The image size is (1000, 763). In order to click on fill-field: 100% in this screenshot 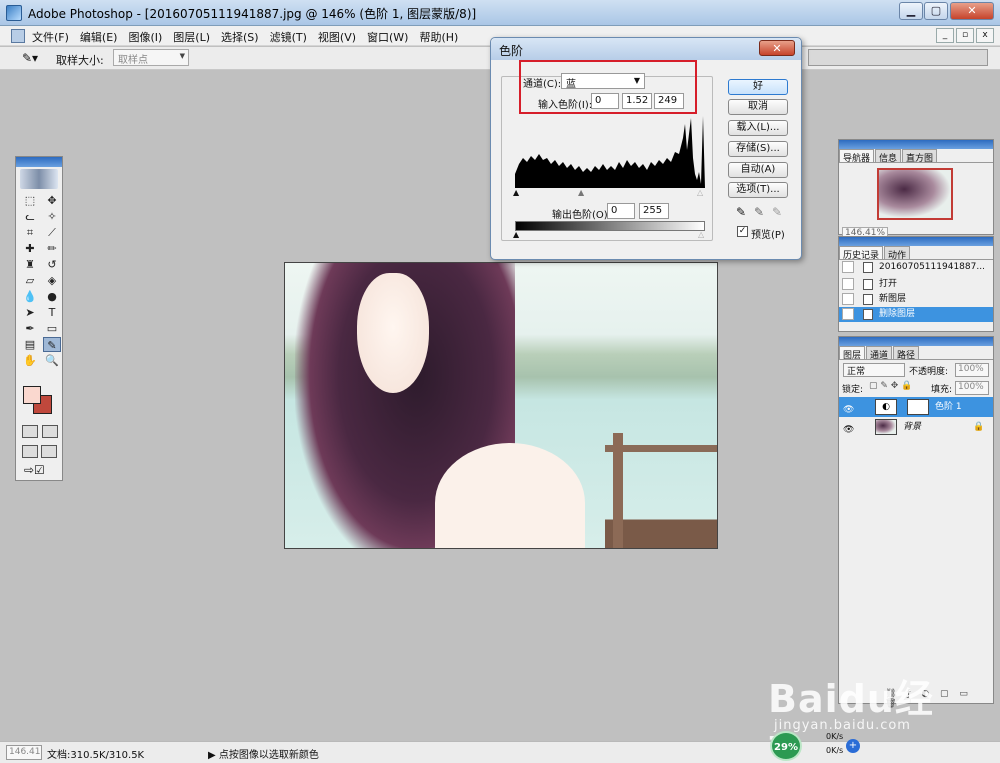, I will do `click(972, 388)`.